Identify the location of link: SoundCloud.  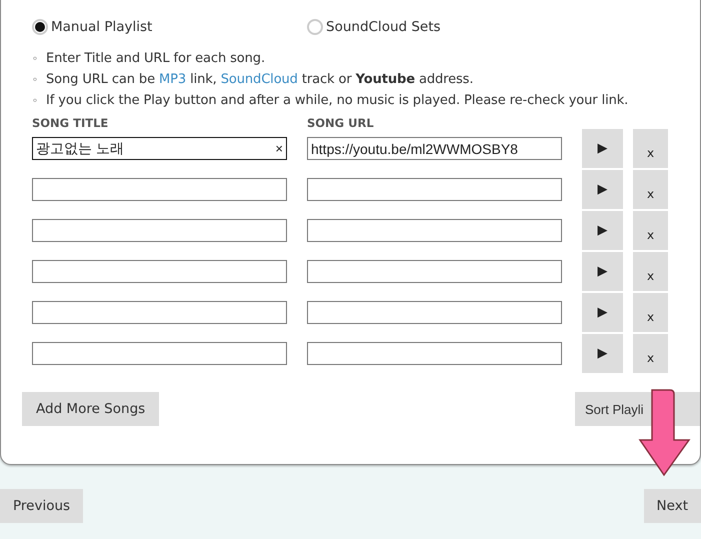
(259, 79).